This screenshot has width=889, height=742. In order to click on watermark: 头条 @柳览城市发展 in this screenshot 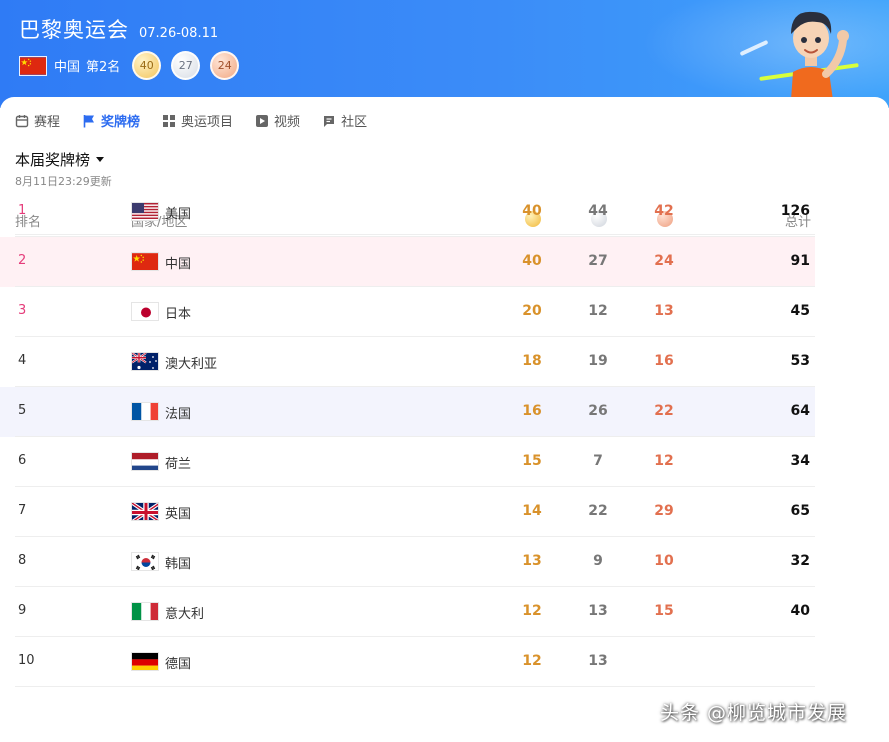, I will do `click(754, 713)`.